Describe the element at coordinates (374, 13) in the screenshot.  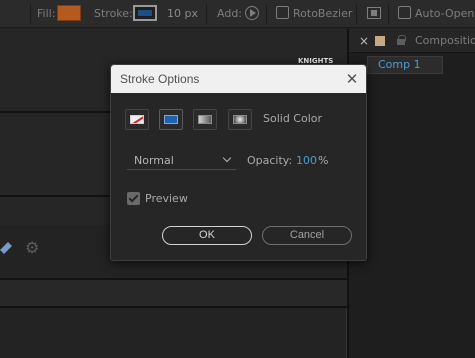
I see `workspace-icon` at that location.